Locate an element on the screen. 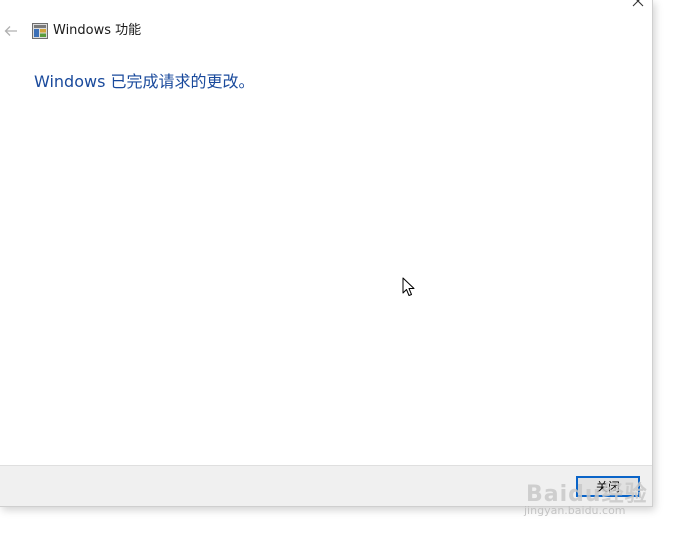 Image resolution: width=684 pixels, height=534 pixels. mouse-pointer-icon is located at coordinates (408, 286).